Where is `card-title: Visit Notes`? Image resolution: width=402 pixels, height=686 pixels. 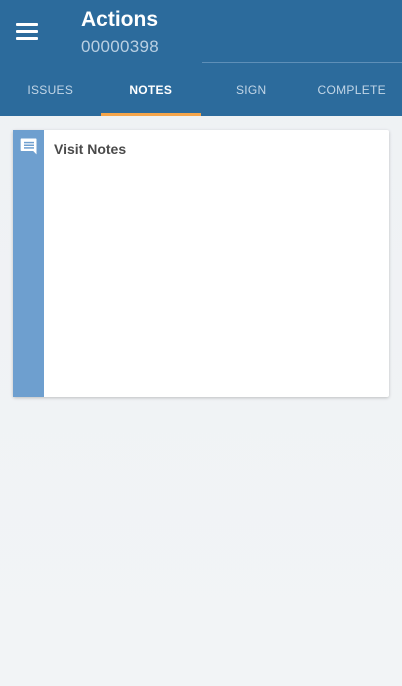 card-title: Visit Notes is located at coordinates (90, 149).